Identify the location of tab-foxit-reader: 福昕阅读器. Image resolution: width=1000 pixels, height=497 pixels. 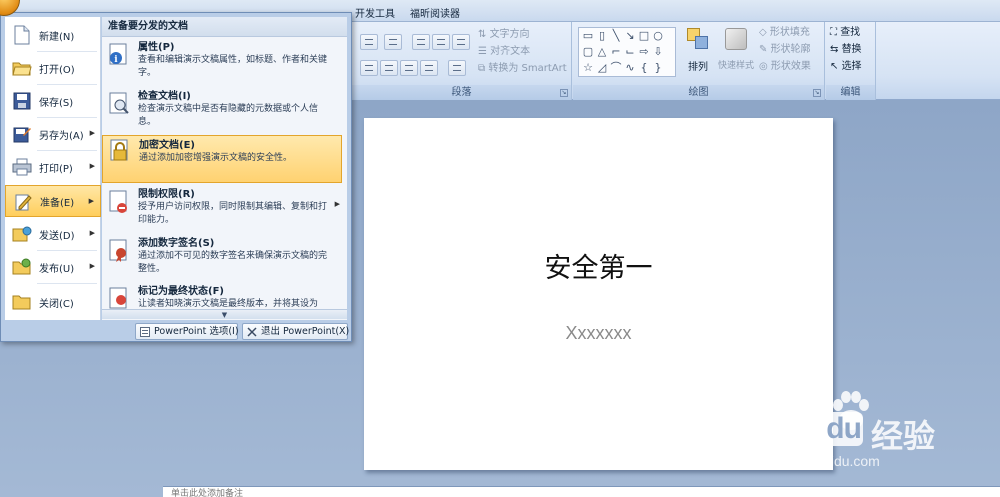
(435, 12).